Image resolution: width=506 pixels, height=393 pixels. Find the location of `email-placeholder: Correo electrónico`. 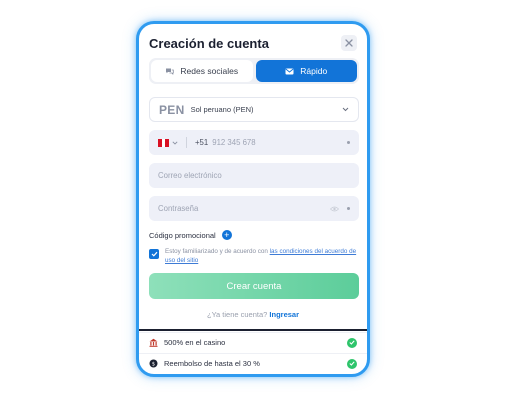

email-placeholder: Correo electrónico is located at coordinates (190, 175).